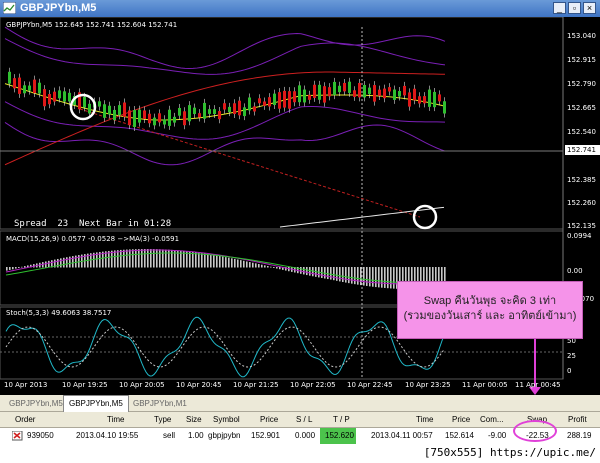  Describe the element at coordinates (85, 385) in the screenshot. I see `time-tick: 10 Apr 19:25` at that location.